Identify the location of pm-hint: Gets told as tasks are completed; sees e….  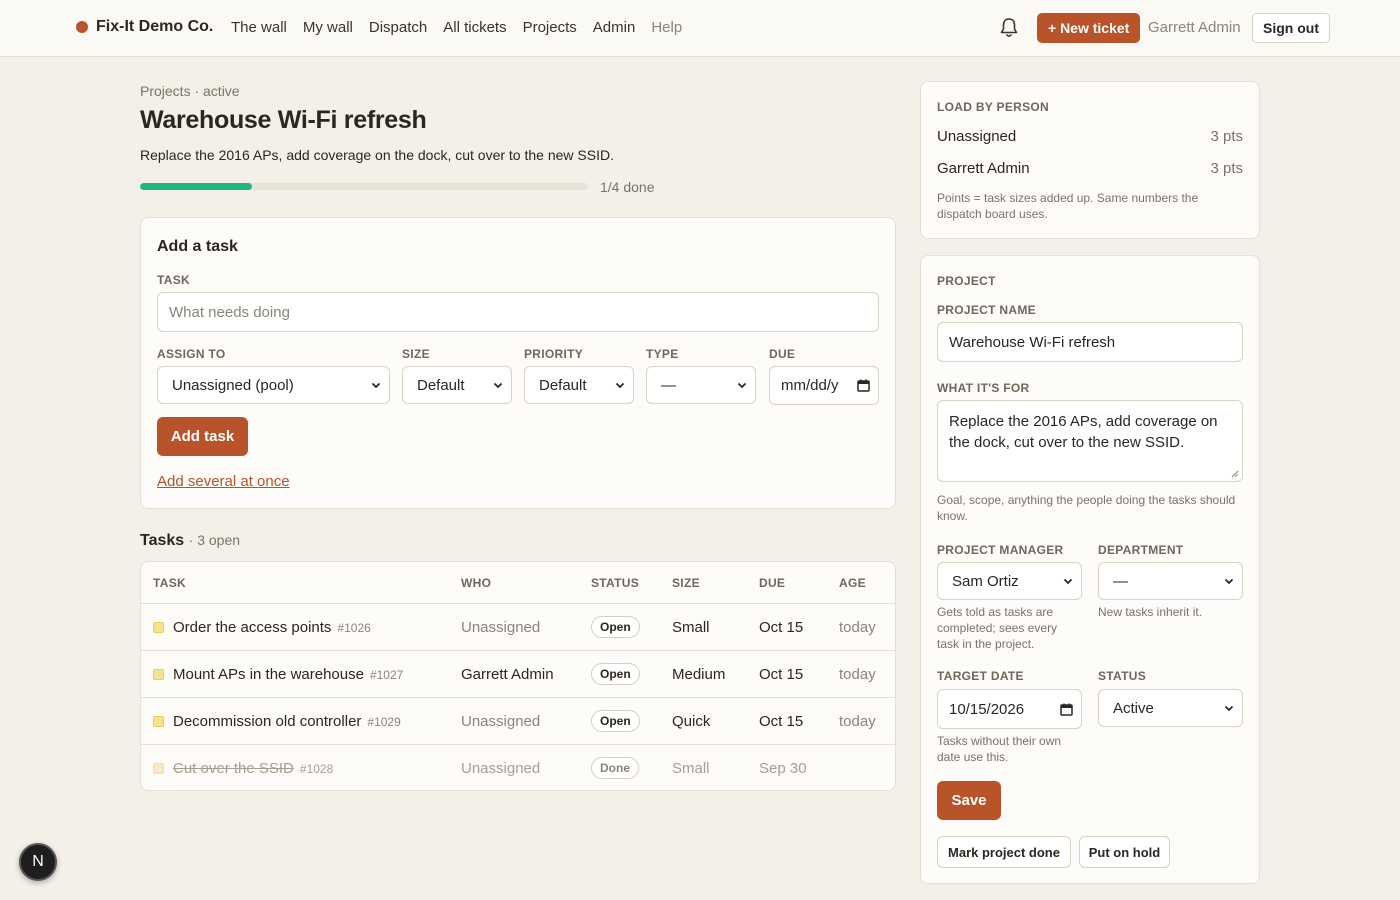
(997, 628).